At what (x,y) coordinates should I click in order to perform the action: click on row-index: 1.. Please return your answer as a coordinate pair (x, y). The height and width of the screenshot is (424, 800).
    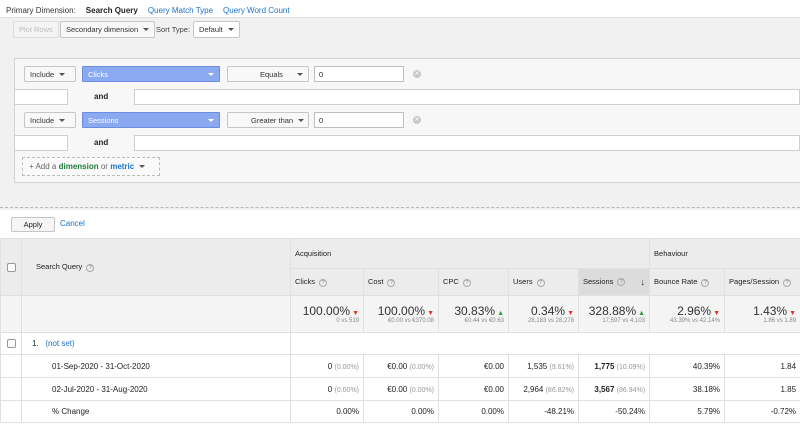
    Looking at the image, I should click on (35, 343).